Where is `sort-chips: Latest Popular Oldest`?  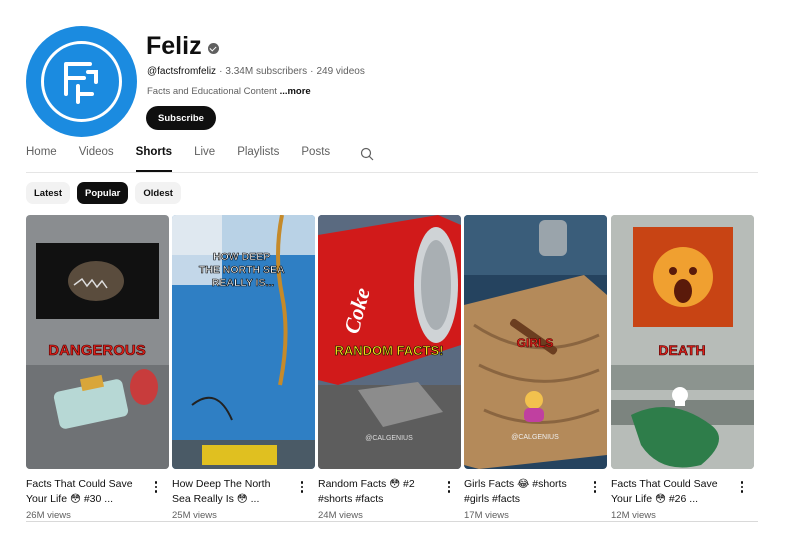 sort-chips: Latest Popular Oldest is located at coordinates (103, 193).